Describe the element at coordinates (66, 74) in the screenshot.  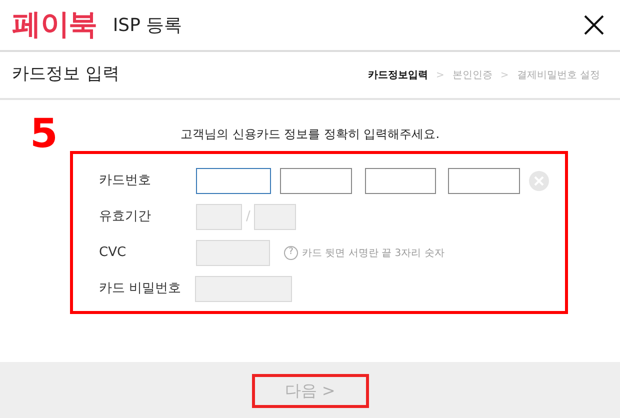
I see `section-title: 카드정보 입력` at that location.